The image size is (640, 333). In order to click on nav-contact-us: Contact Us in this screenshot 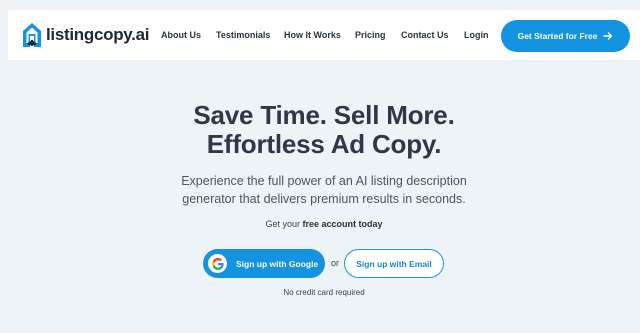, I will do `click(425, 35)`.